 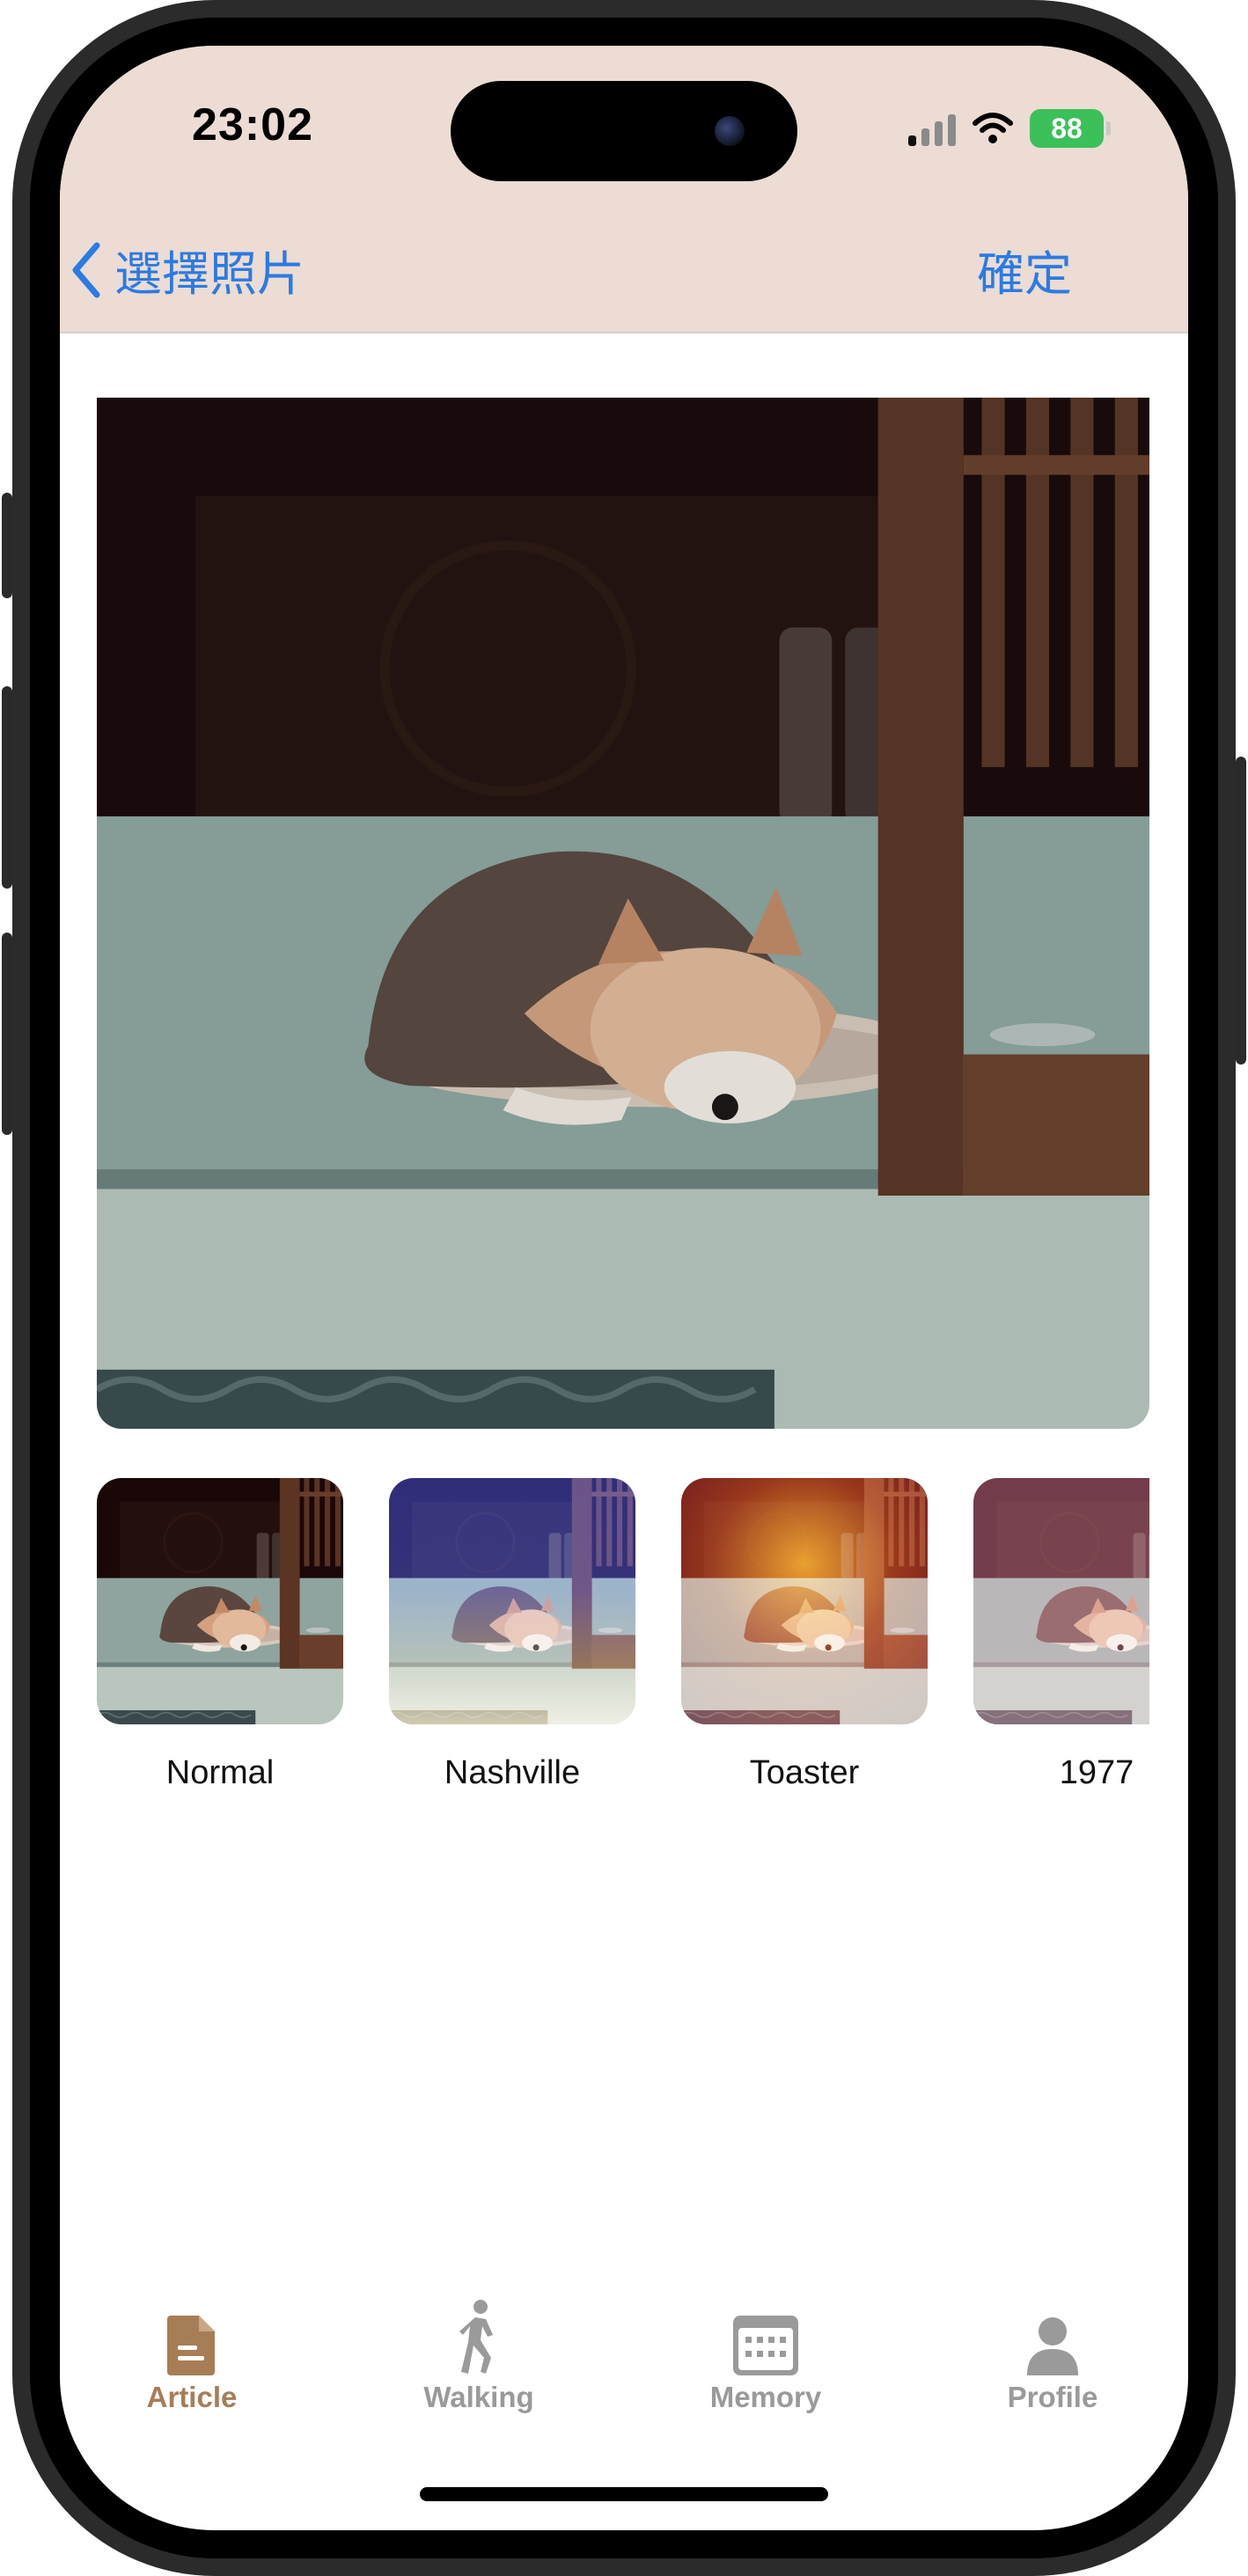 I want to click on tab-memory: Memory, so click(x=766, y=2356).